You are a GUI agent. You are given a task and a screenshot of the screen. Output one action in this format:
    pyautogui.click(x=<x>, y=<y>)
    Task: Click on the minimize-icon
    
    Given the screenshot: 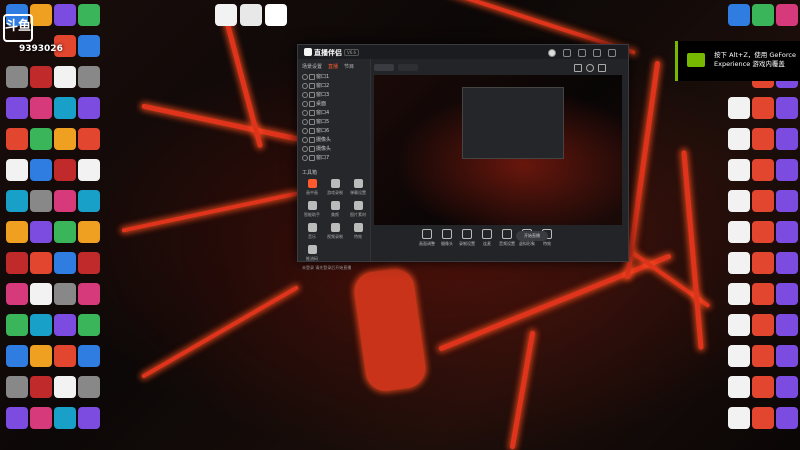 What is the action you would take?
    pyautogui.click(x=597, y=53)
    